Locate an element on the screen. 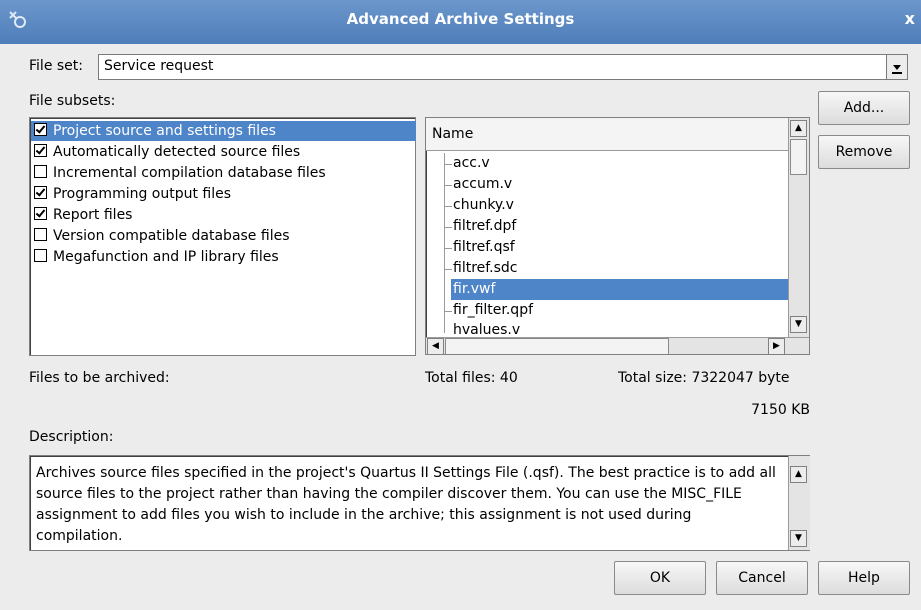 Image resolution: width=921 pixels, height=610 pixels. subset-item: Project source and settings files is located at coordinates (223, 131).